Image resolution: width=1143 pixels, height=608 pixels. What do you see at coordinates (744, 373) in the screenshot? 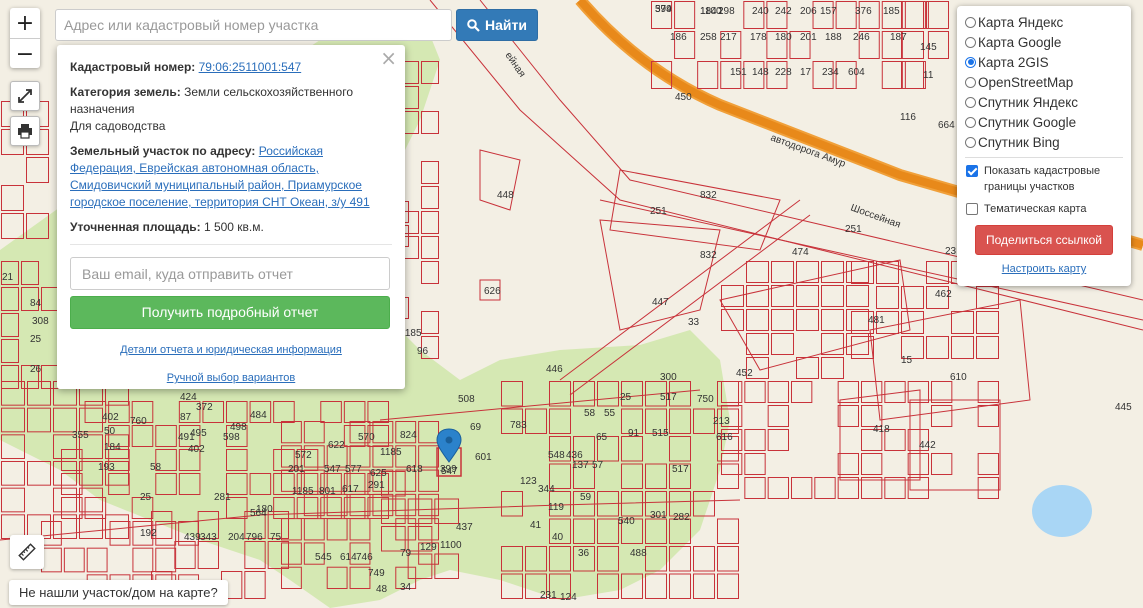
I see `parcel-number-label: 452` at bounding box center [744, 373].